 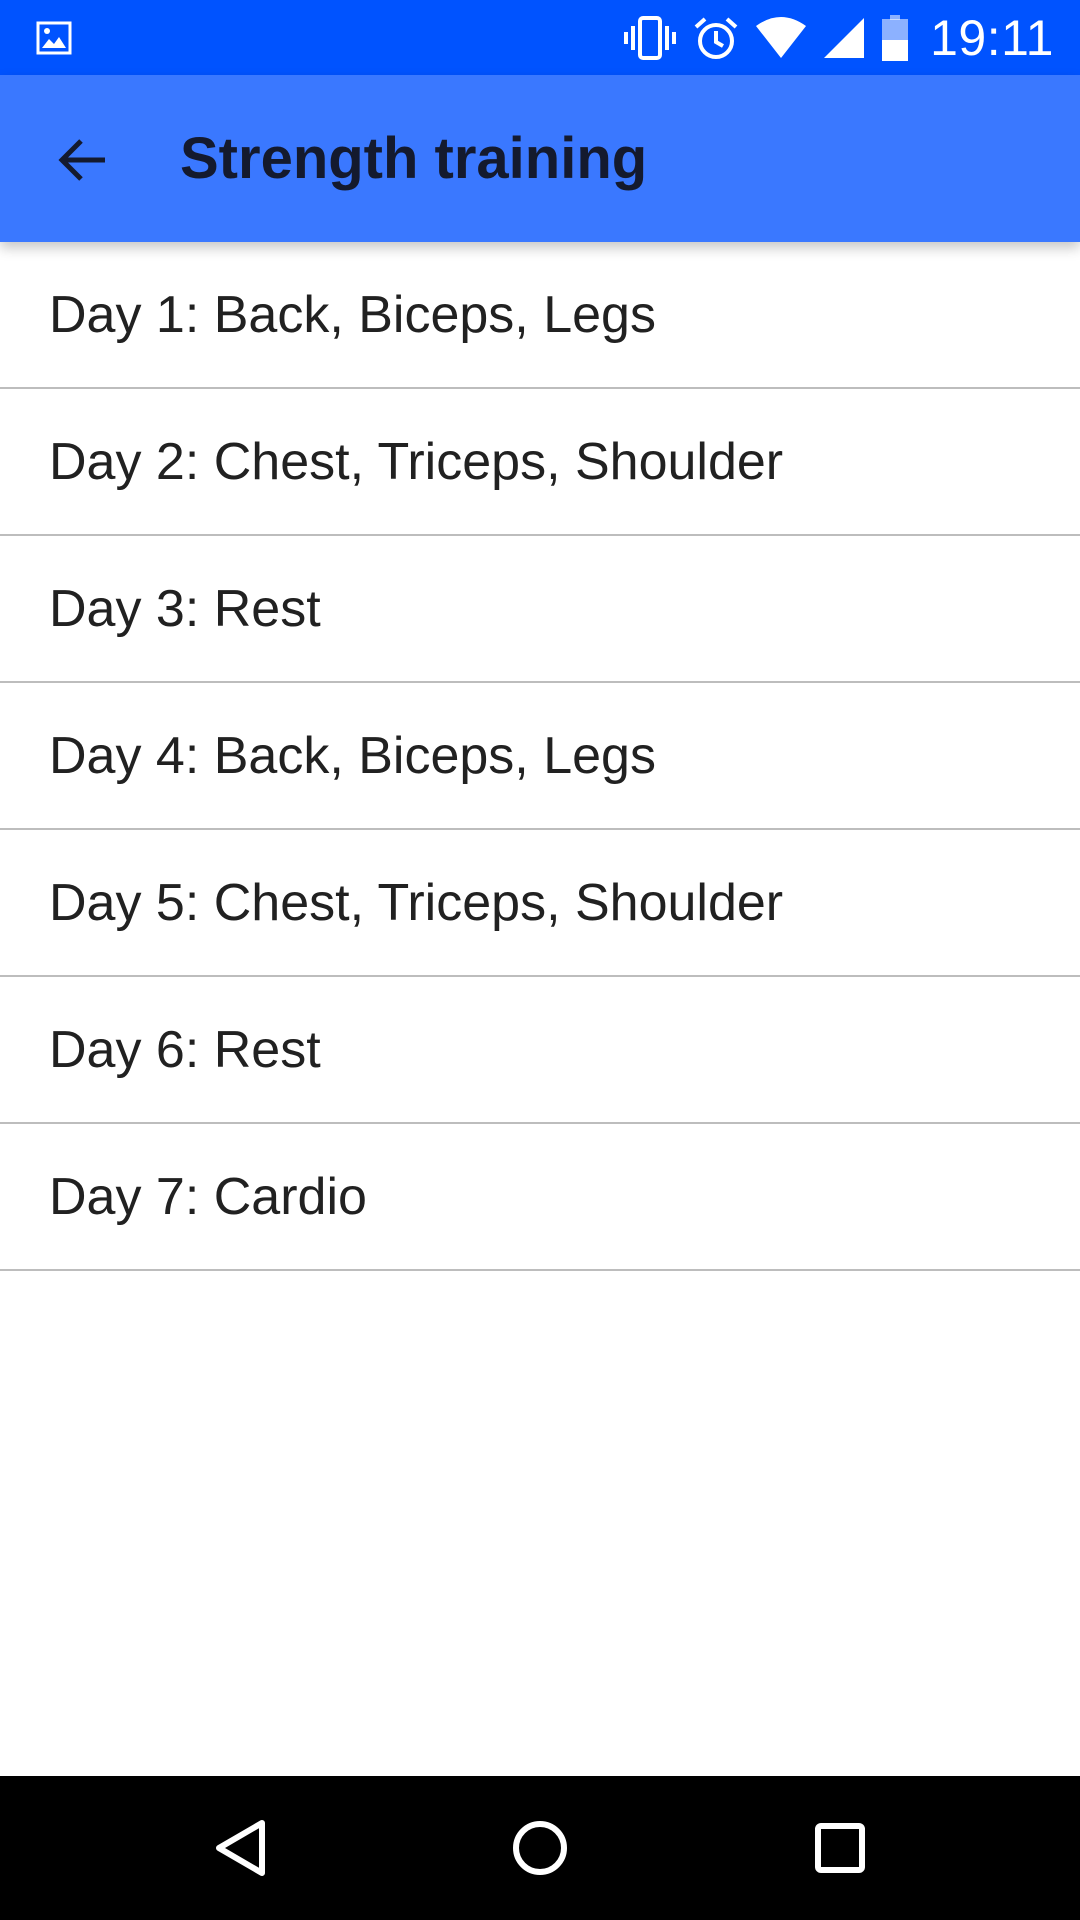 What do you see at coordinates (540, 1197) in the screenshot?
I see `list-item: Day 7: Cardio` at bounding box center [540, 1197].